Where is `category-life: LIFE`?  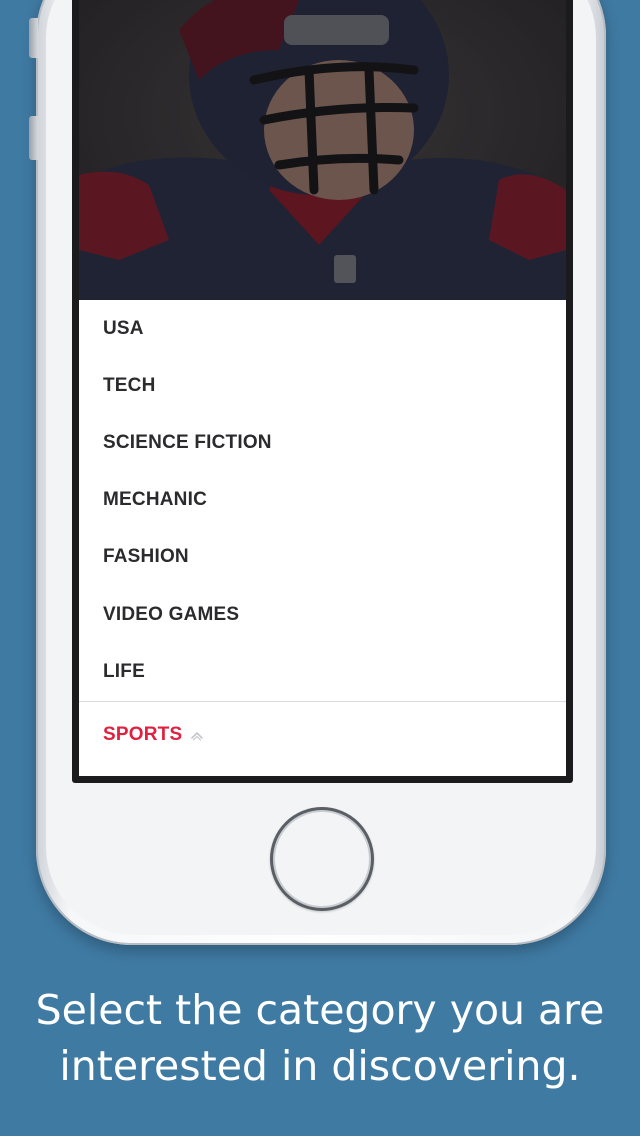
category-life: LIFE is located at coordinates (322, 671).